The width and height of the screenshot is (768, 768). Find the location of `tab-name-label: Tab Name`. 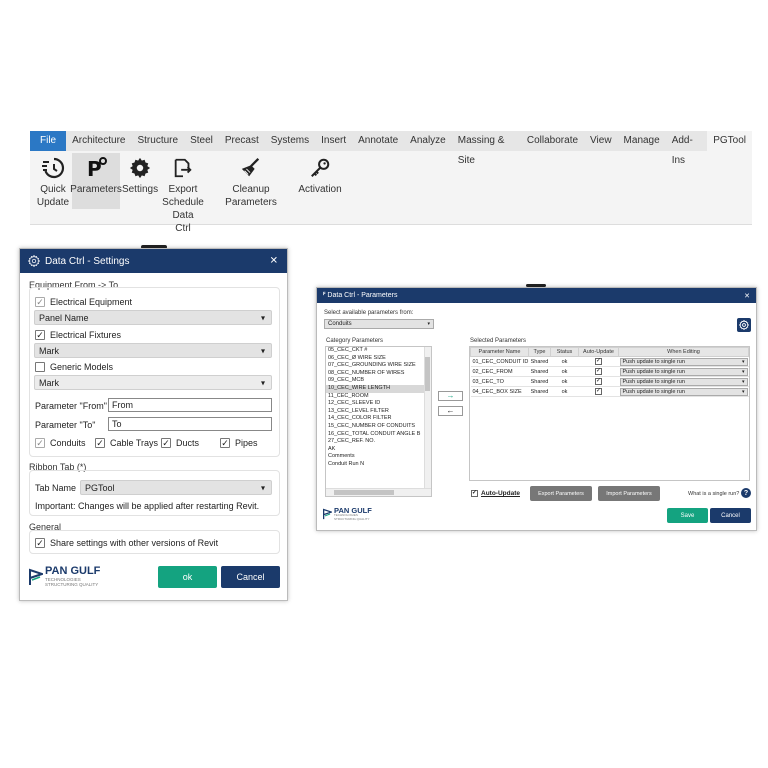

tab-name-label: Tab Name is located at coordinates (56, 488).